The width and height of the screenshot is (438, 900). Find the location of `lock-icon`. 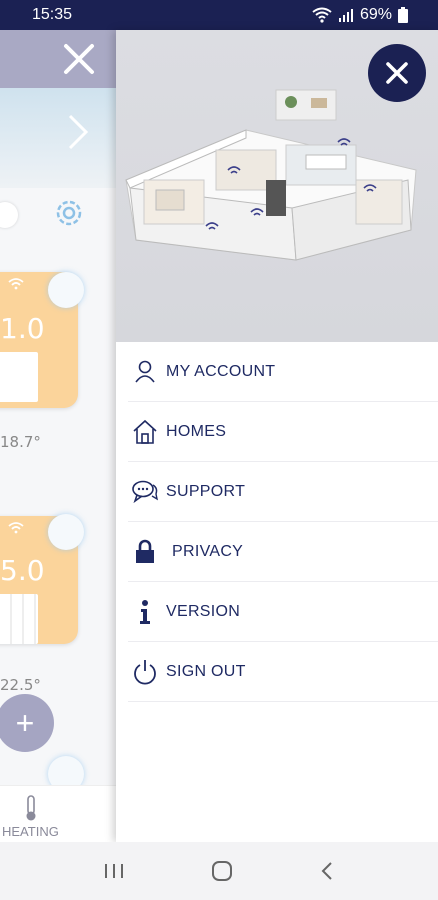

lock-icon is located at coordinates (145, 552).